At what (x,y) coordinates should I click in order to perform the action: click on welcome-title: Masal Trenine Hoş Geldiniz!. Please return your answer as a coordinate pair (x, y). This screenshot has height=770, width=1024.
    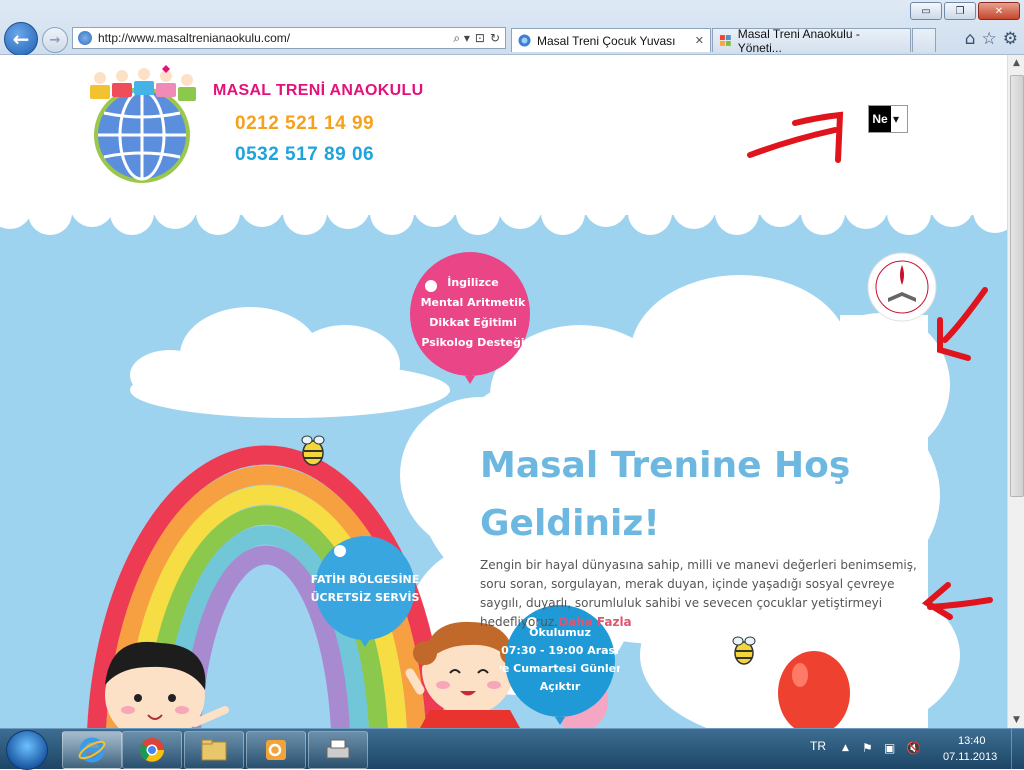
    Looking at the image, I should click on (665, 494).